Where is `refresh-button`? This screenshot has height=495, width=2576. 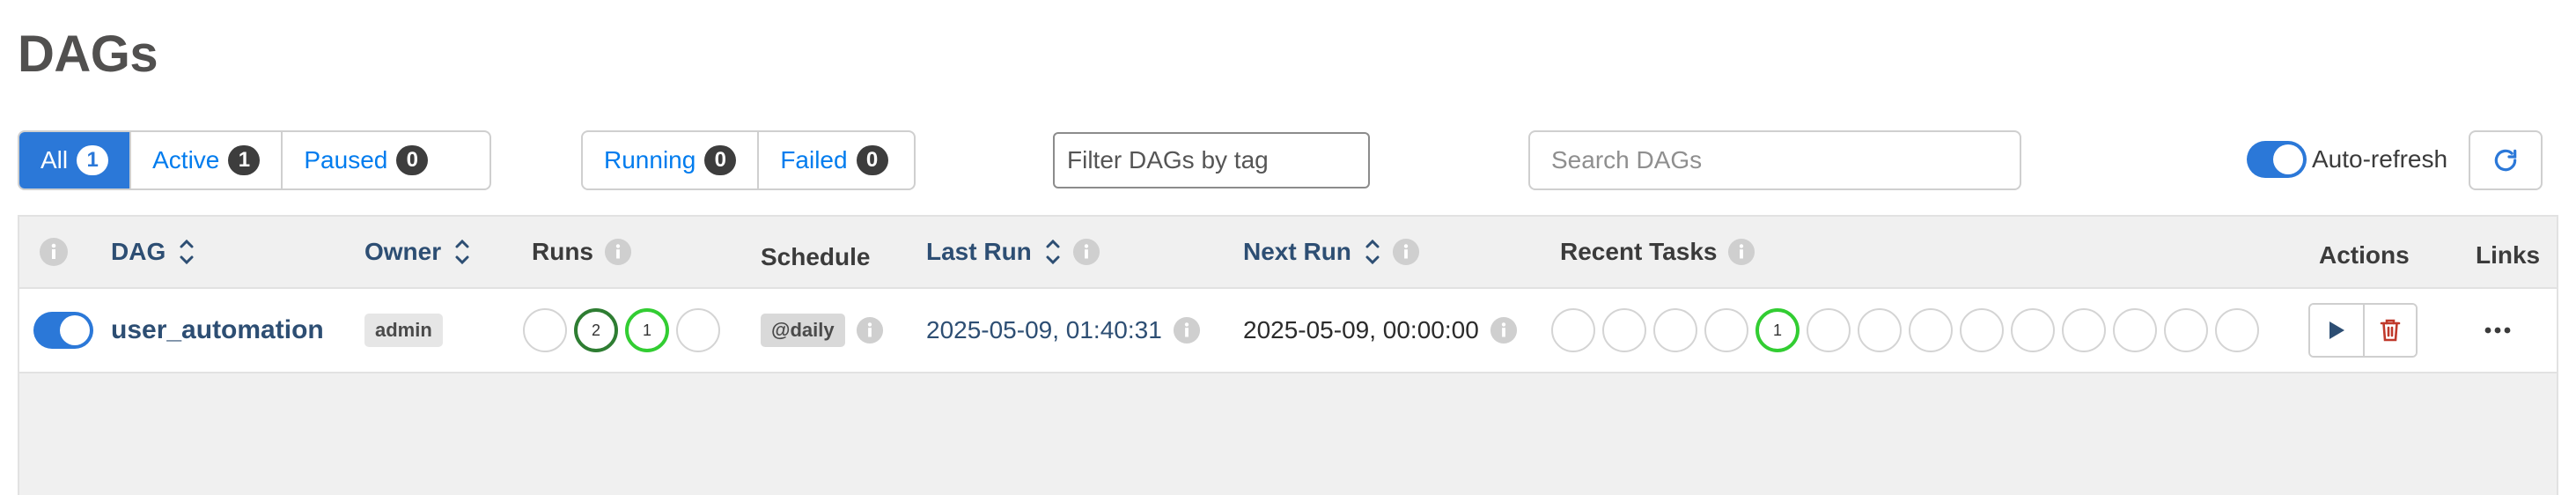 refresh-button is located at coordinates (2506, 160).